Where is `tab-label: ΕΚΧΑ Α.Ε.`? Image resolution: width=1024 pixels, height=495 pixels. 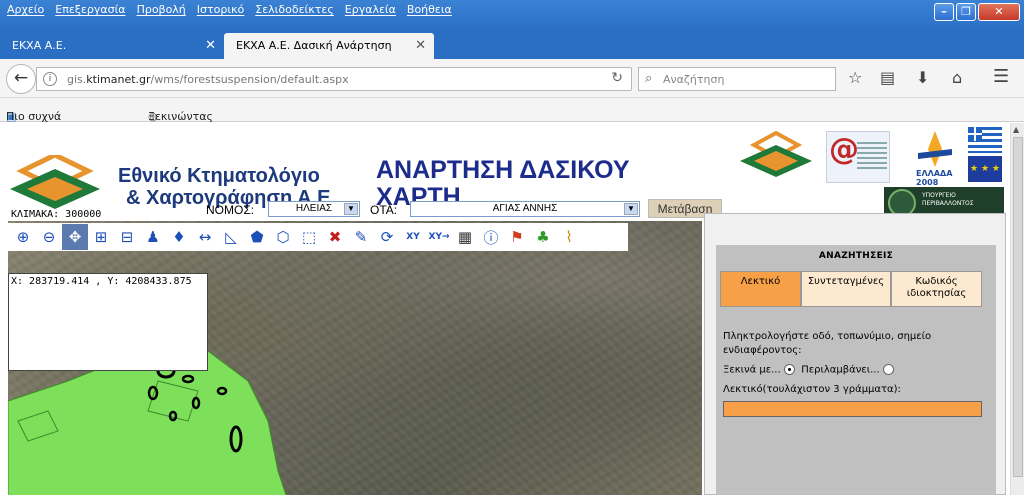
tab-label: ΕΚΧΑ Α.Ε. is located at coordinates (39, 45).